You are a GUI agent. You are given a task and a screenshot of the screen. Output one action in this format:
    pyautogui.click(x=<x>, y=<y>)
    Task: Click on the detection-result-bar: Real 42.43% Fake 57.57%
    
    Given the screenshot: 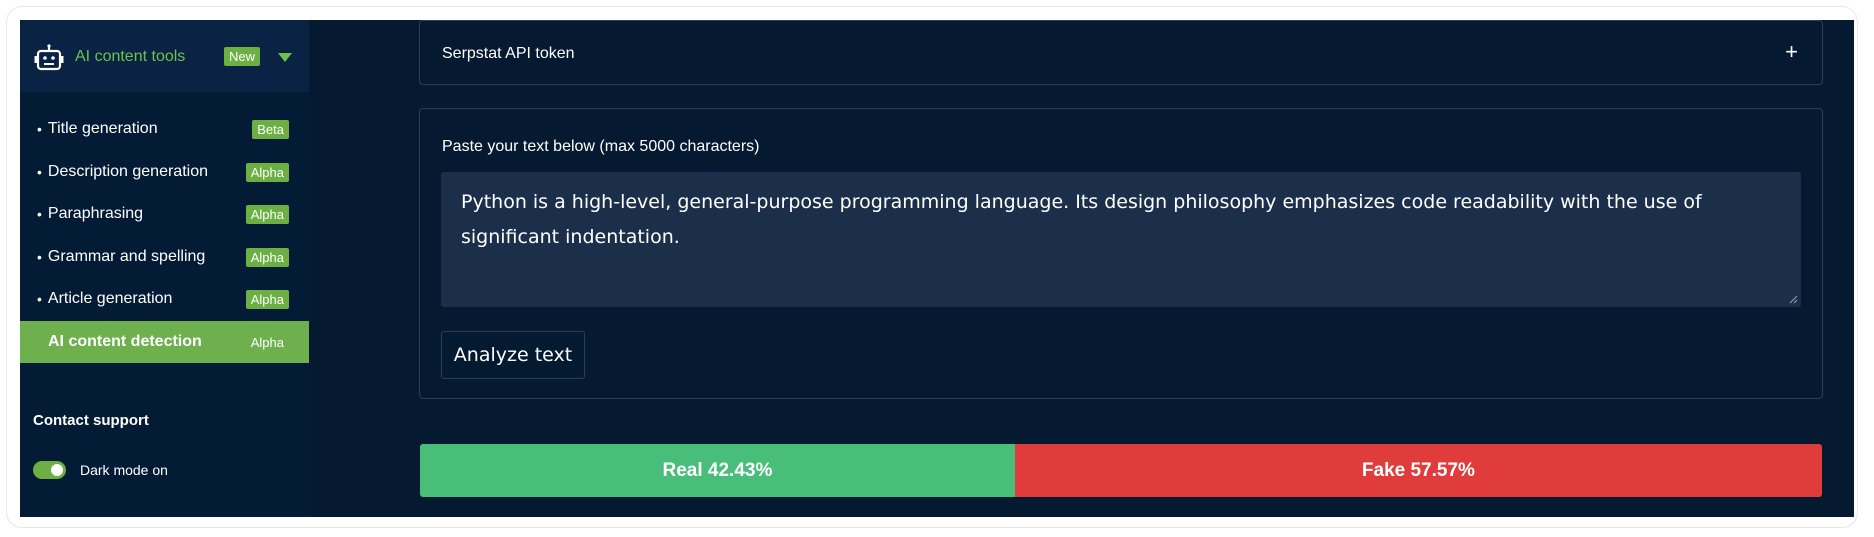 What is the action you would take?
    pyautogui.click(x=1121, y=470)
    